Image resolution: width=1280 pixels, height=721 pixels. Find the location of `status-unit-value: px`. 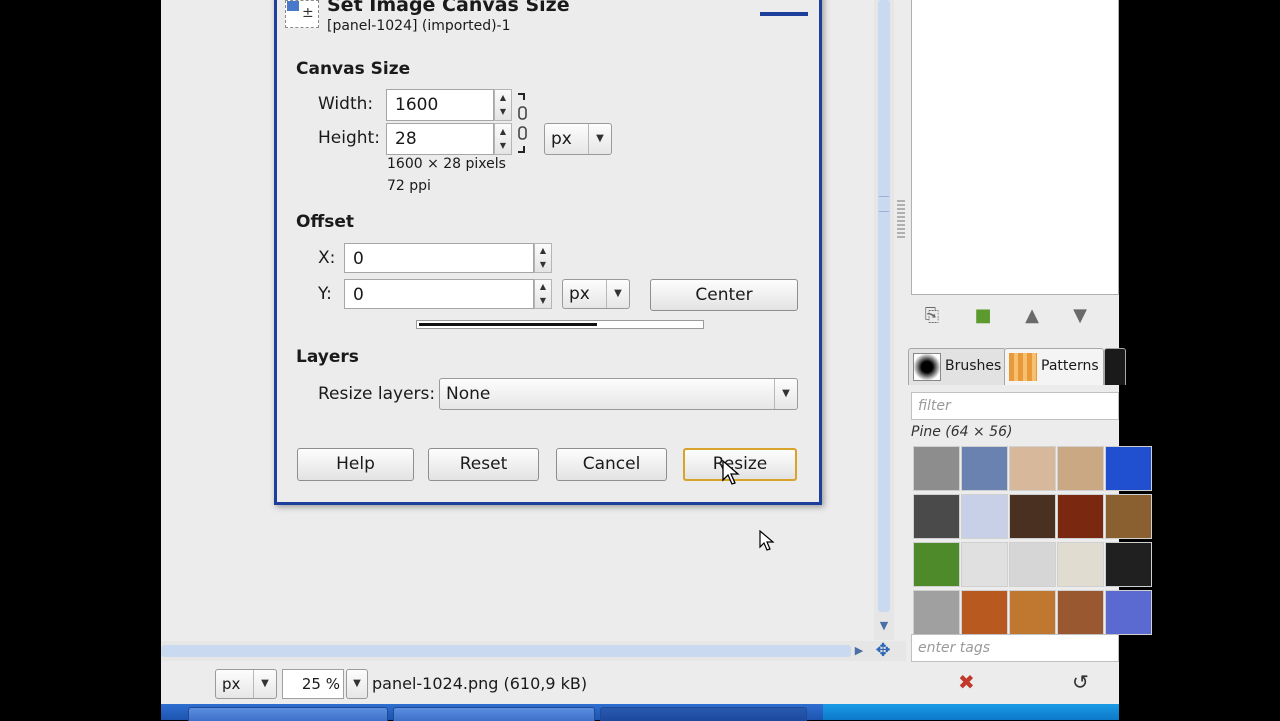

status-unit-value: px is located at coordinates (231, 684).